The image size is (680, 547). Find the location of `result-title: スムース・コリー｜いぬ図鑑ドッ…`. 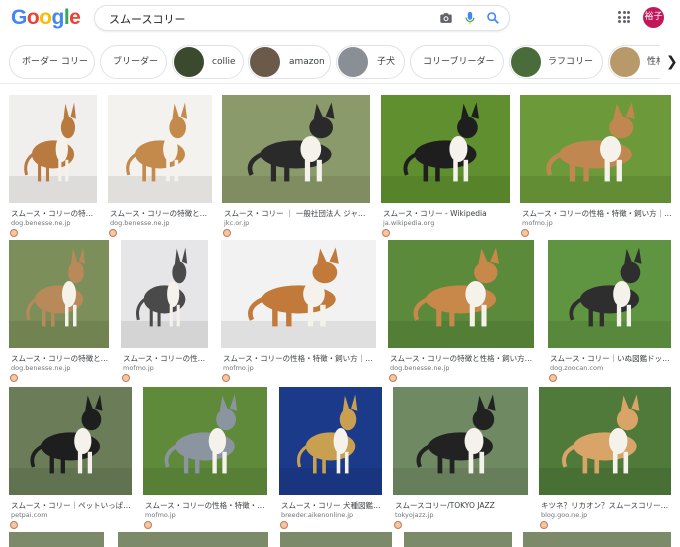

result-title: スムース・コリー｜いぬ図鑑ドッ… is located at coordinates (610, 358).